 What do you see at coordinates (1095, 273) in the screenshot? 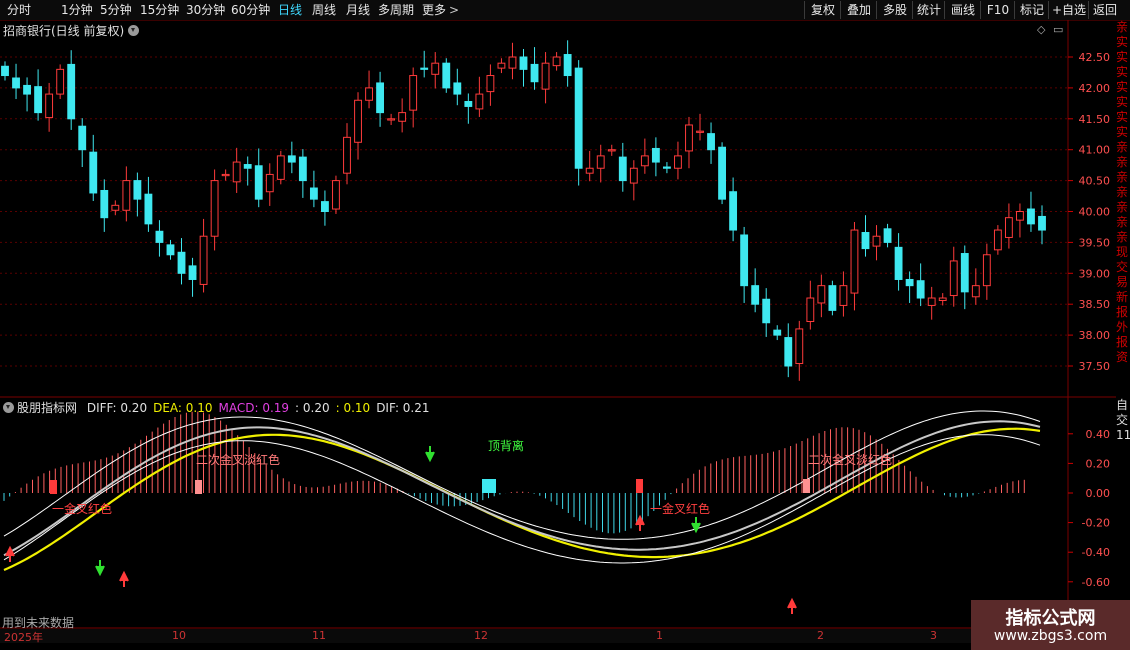
I see `price-tick-label: 39.00` at bounding box center [1095, 273].